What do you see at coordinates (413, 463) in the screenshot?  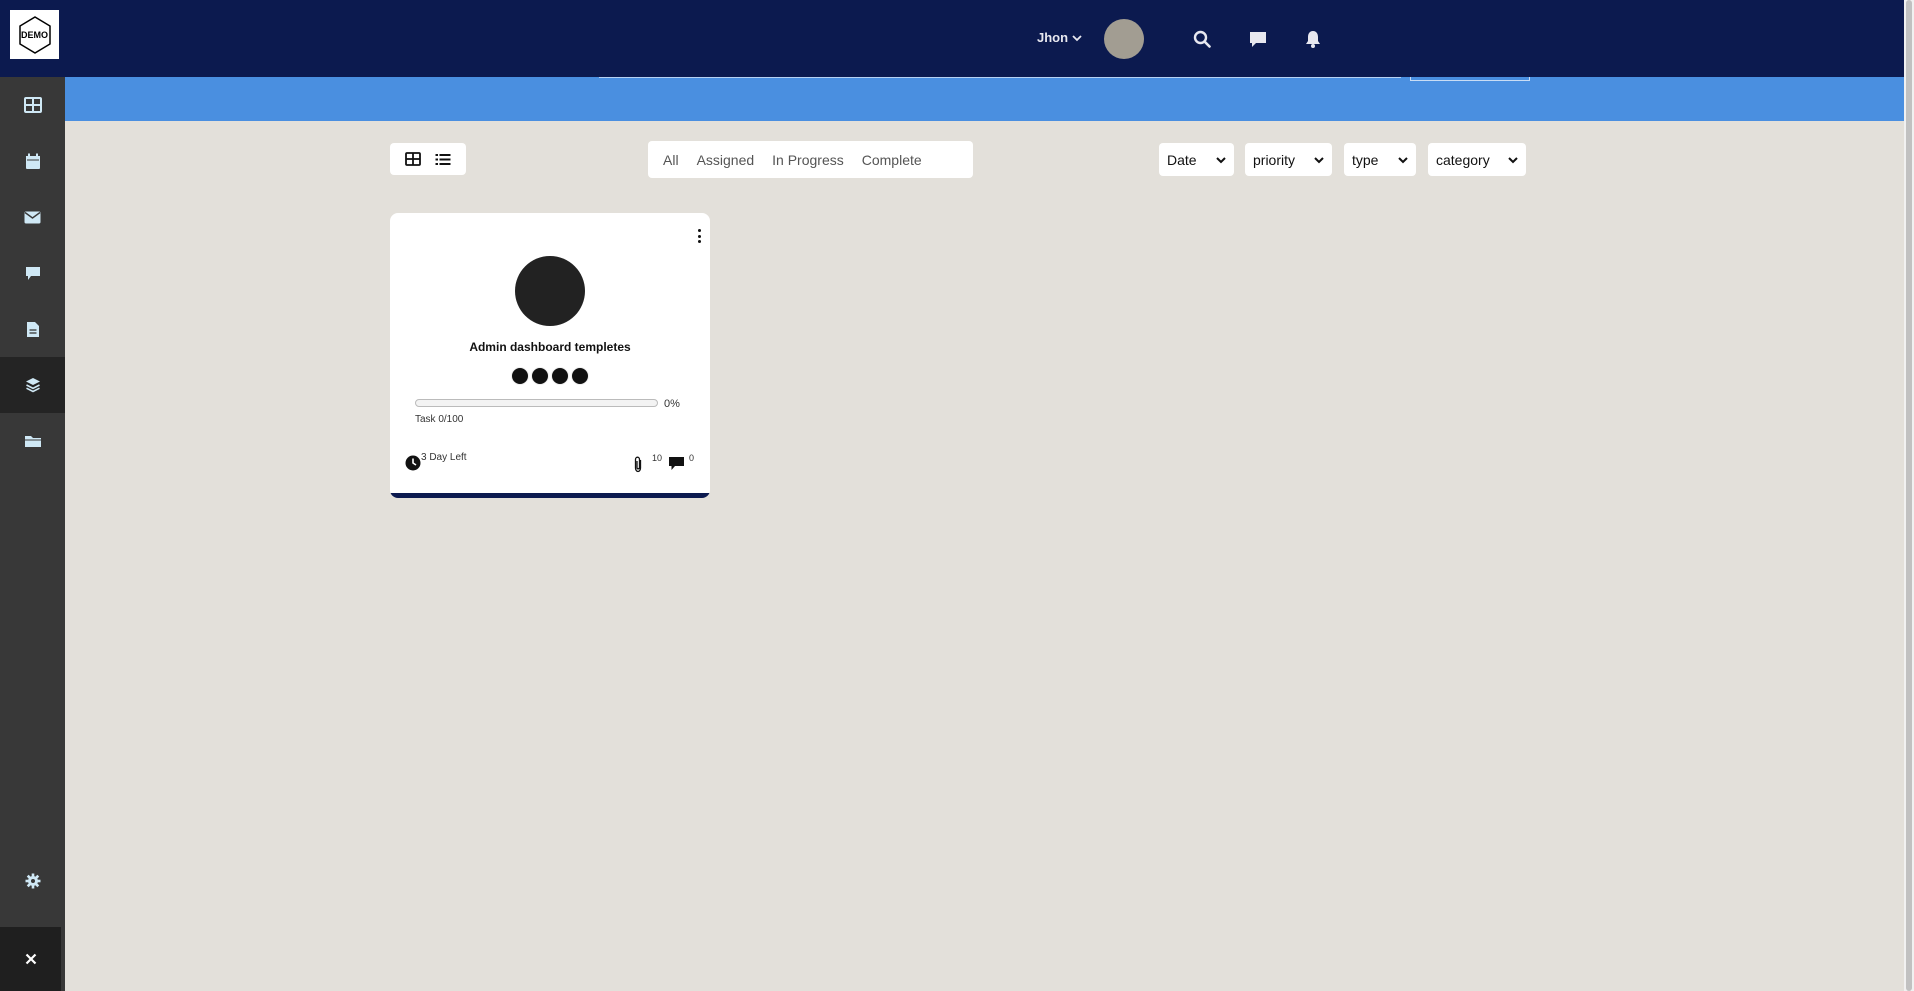 I see `clock-icon` at bounding box center [413, 463].